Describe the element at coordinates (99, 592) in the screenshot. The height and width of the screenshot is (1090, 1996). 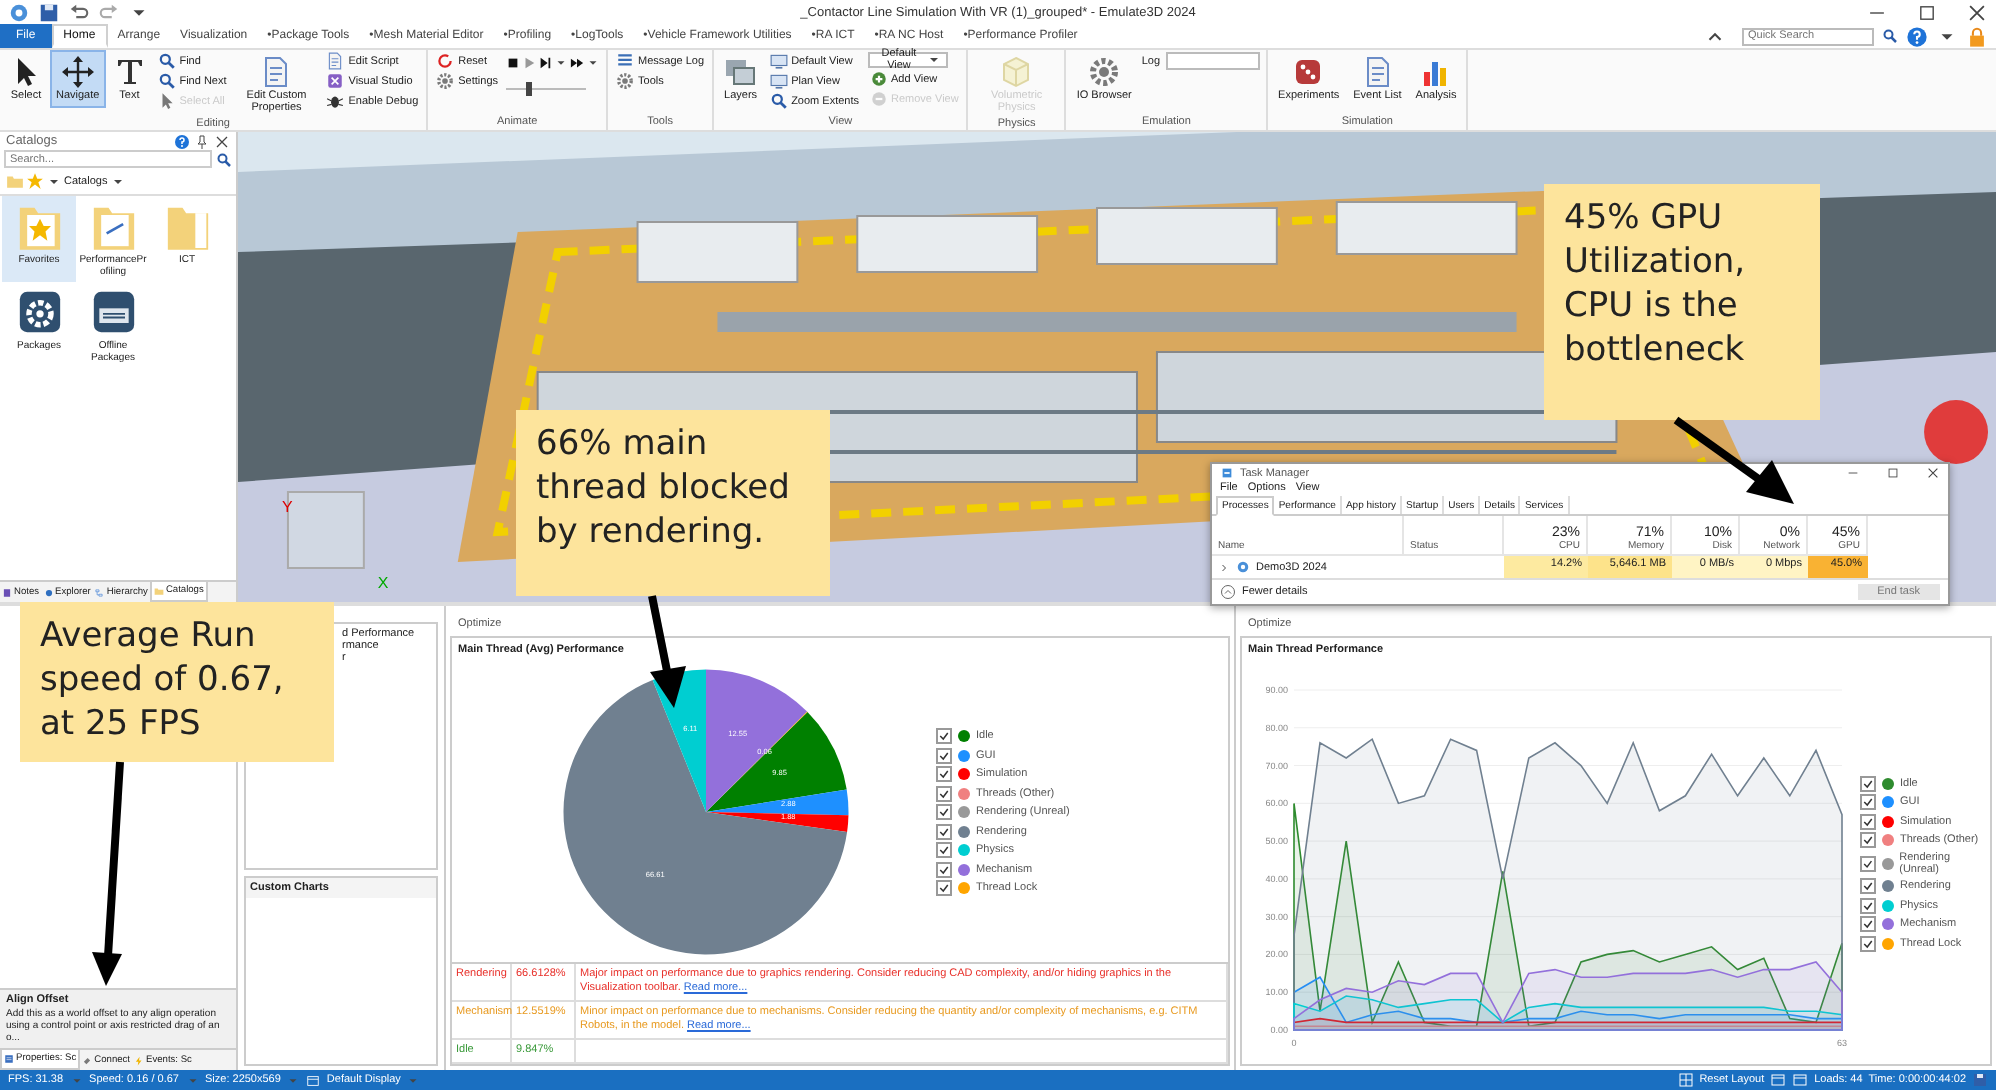
I see `tree-icon` at that location.